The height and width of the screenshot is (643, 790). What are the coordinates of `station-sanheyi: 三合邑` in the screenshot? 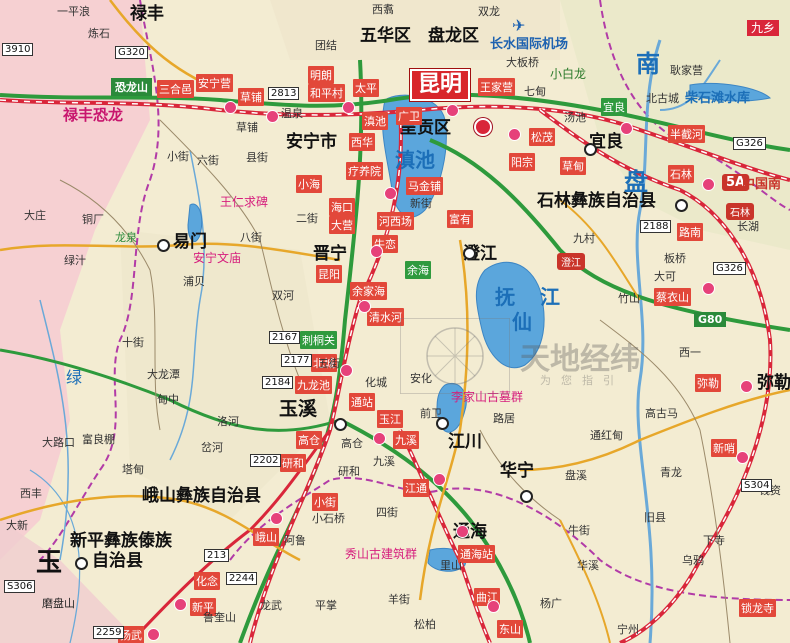 It's located at (175, 89).